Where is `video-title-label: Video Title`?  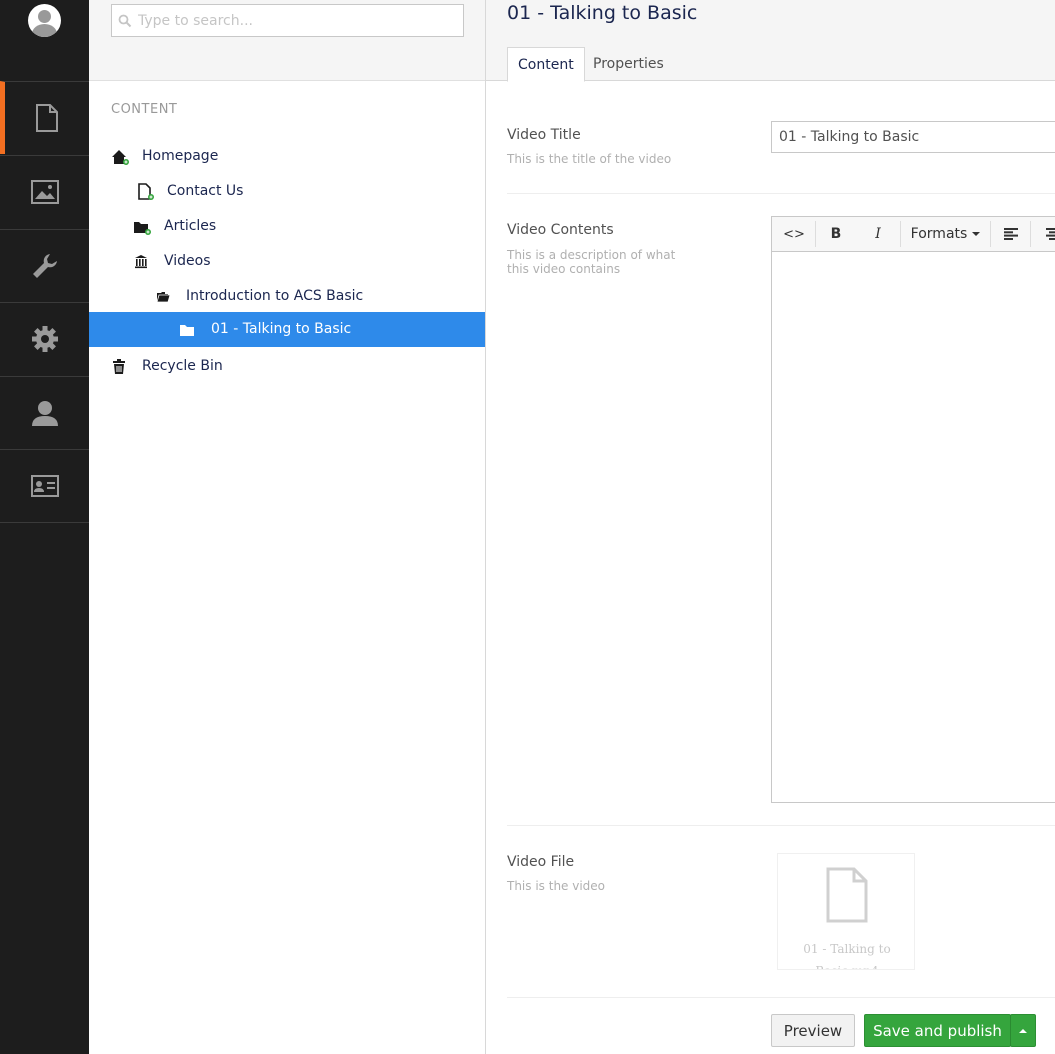
video-title-label: Video Title is located at coordinates (544, 135).